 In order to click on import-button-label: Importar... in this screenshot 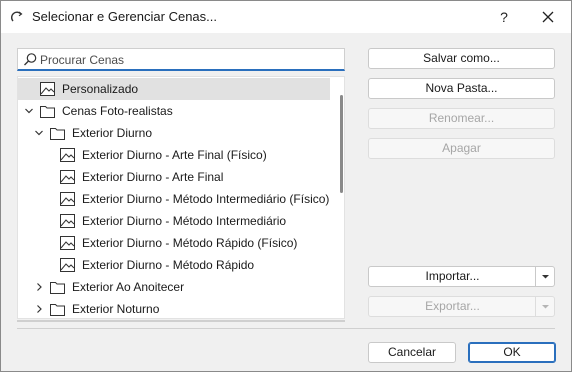, I will do `click(452, 276)`.